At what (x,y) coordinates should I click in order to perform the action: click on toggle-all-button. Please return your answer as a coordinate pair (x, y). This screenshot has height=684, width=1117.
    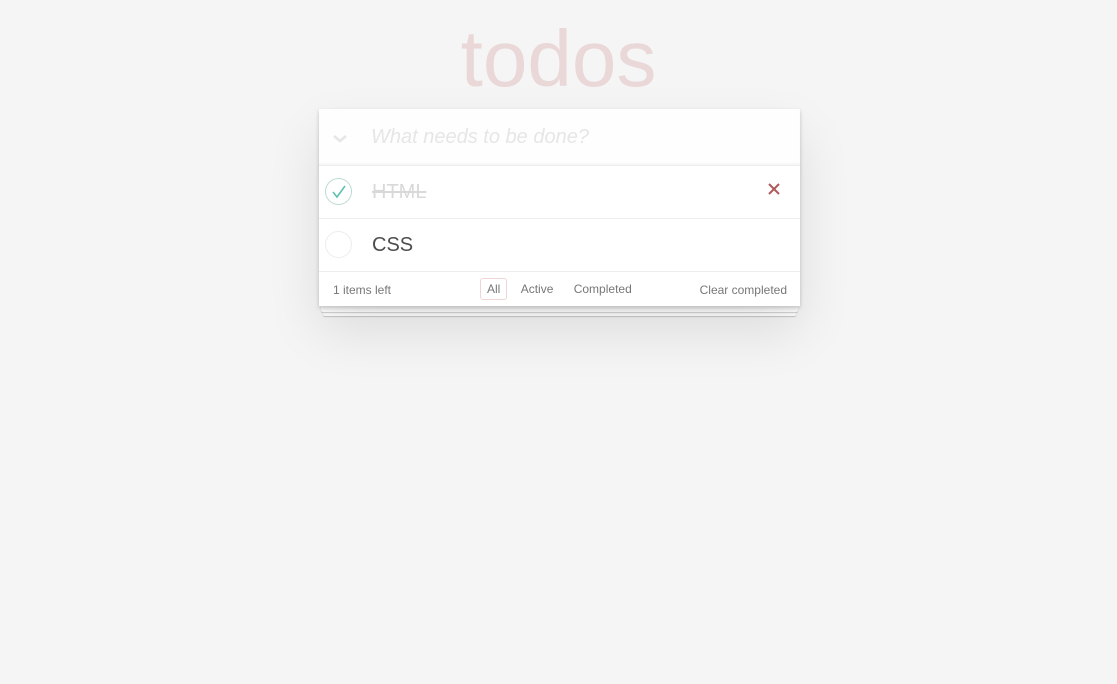
    Looking at the image, I should click on (340, 138).